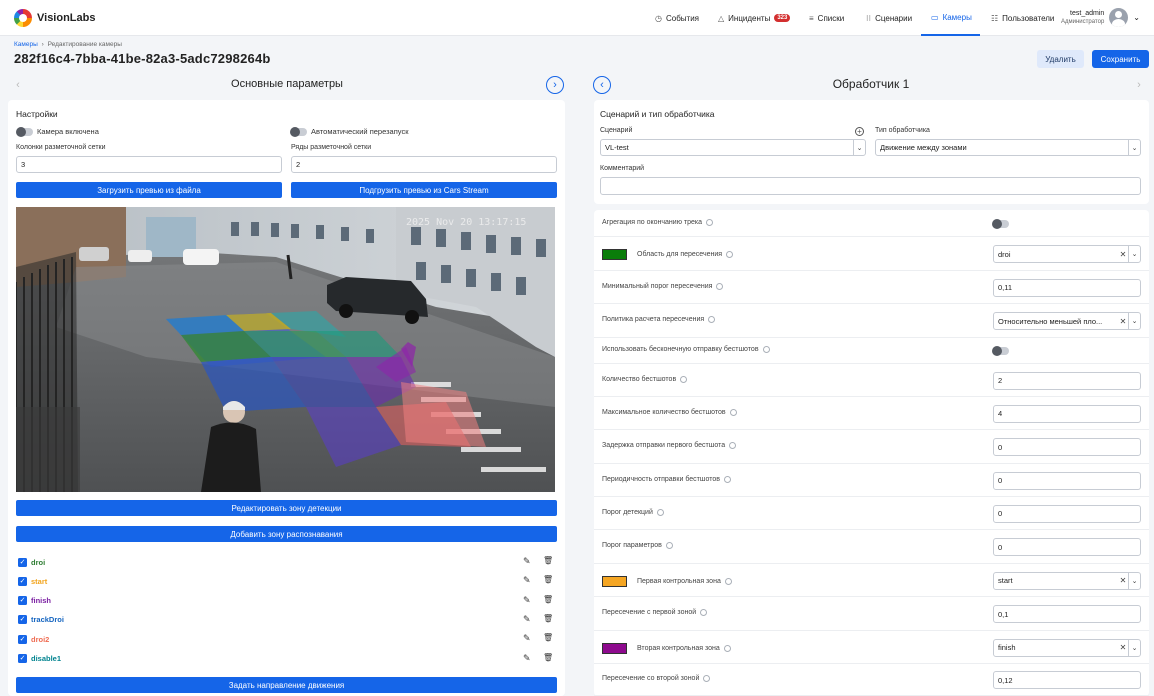 Image resolution: width=1154 pixels, height=696 pixels. Describe the element at coordinates (26, 44) in the screenshot. I see `breadcrumb-cameras-link: Камеры` at that location.